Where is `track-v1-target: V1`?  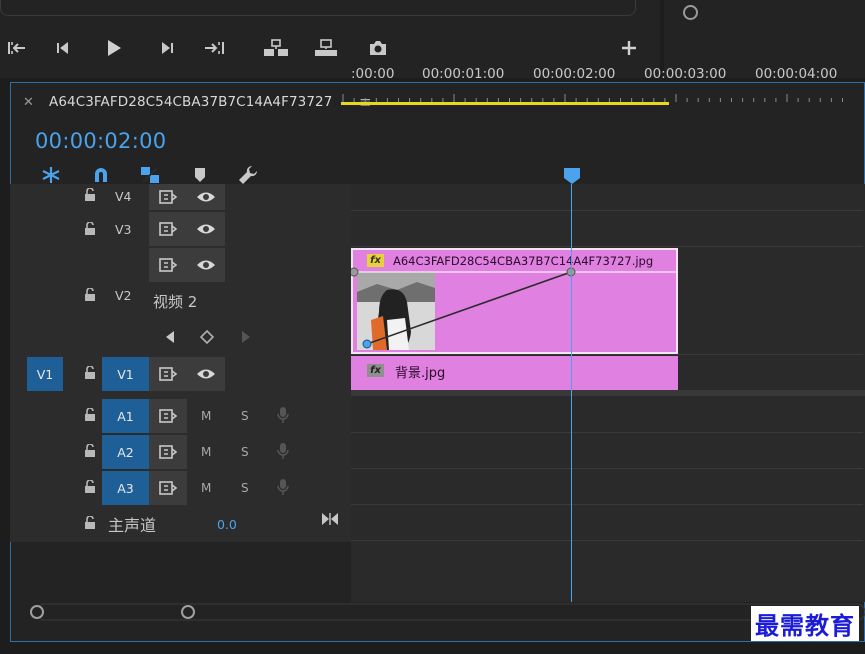 track-v1-target: V1 is located at coordinates (125, 374).